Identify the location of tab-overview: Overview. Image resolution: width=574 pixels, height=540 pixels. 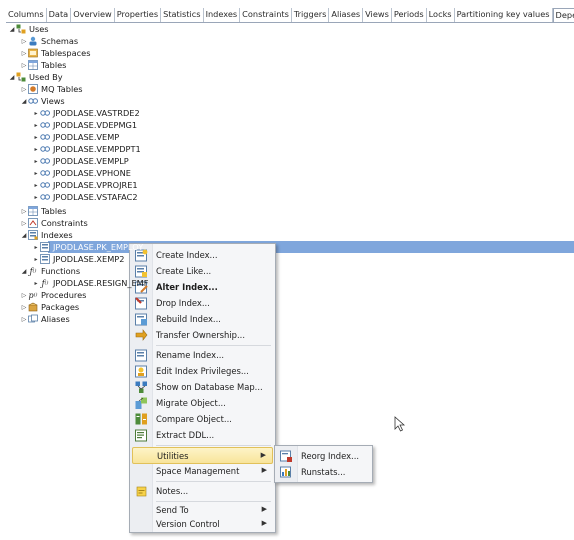
(93, 15).